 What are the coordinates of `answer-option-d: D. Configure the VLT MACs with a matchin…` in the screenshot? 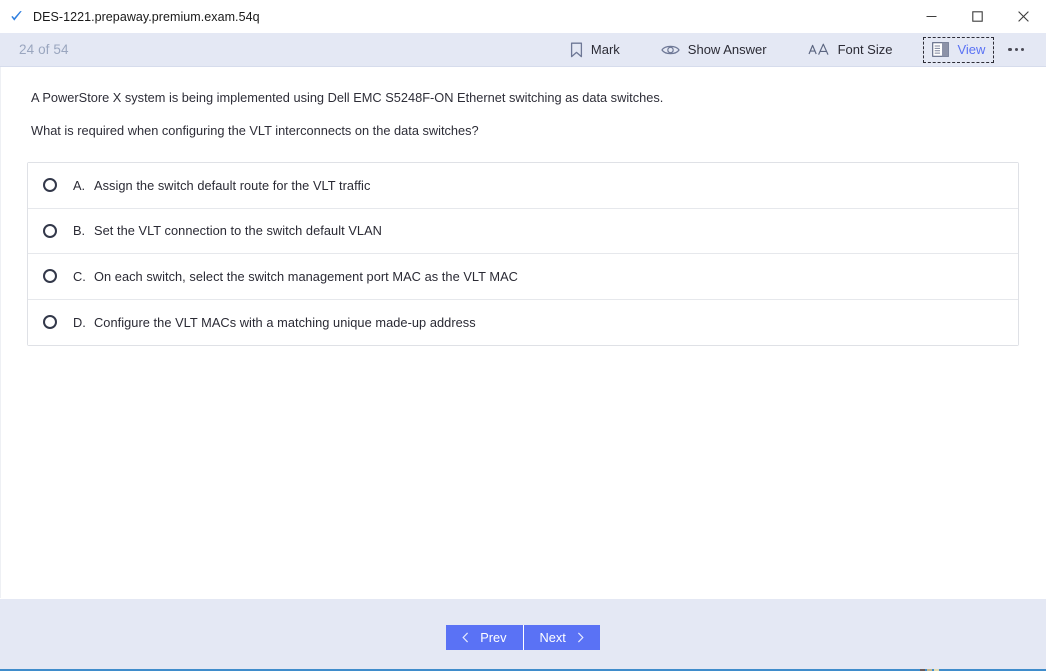 It's located at (523, 322).